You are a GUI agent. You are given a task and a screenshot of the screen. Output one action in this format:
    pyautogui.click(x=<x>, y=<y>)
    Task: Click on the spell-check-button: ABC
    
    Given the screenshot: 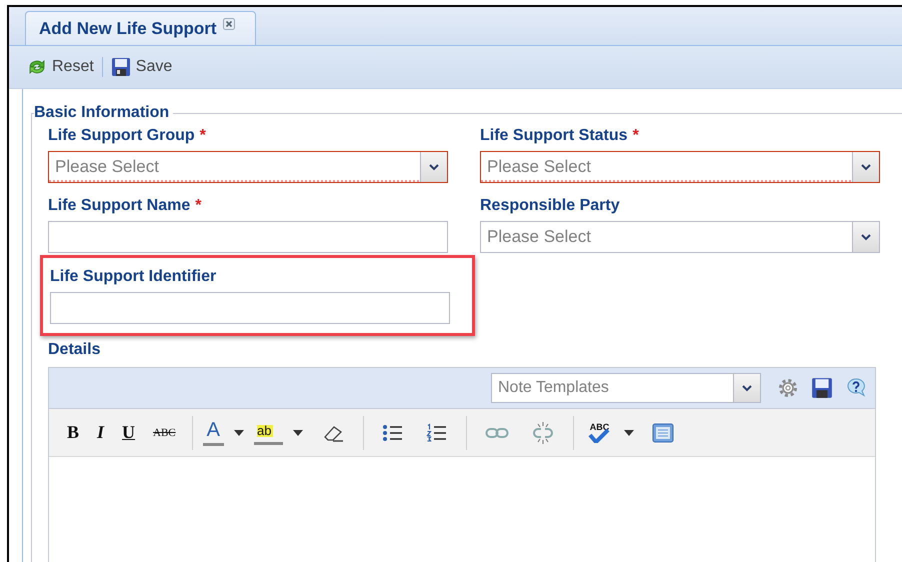 What is the action you would take?
    pyautogui.click(x=599, y=432)
    